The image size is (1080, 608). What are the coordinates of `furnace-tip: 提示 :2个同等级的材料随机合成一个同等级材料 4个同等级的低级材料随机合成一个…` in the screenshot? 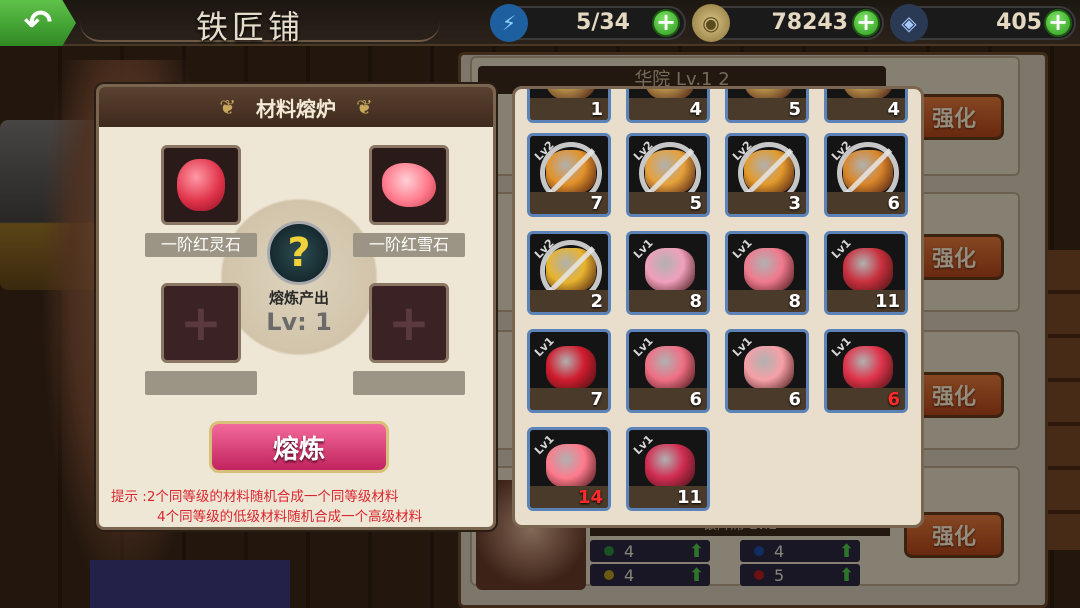 It's located at (267, 507).